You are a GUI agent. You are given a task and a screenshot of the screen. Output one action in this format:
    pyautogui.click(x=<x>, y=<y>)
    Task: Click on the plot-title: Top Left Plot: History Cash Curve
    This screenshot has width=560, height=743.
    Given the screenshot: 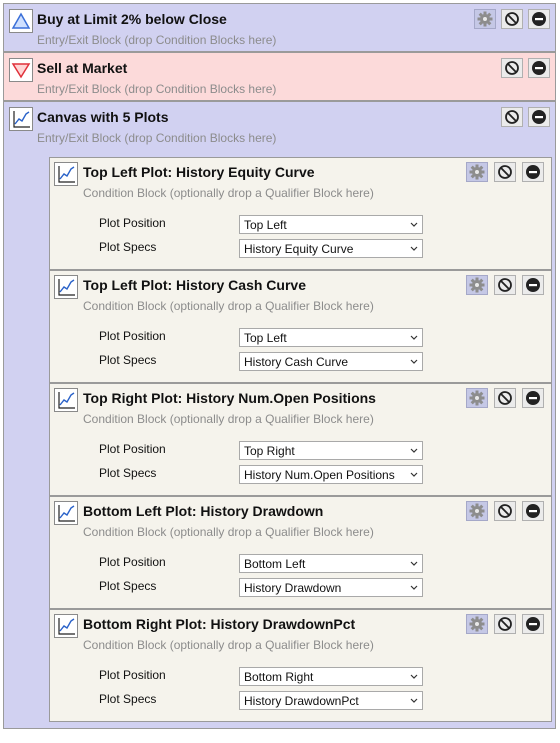 What is the action you would take?
    pyautogui.click(x=194, y=285)
    